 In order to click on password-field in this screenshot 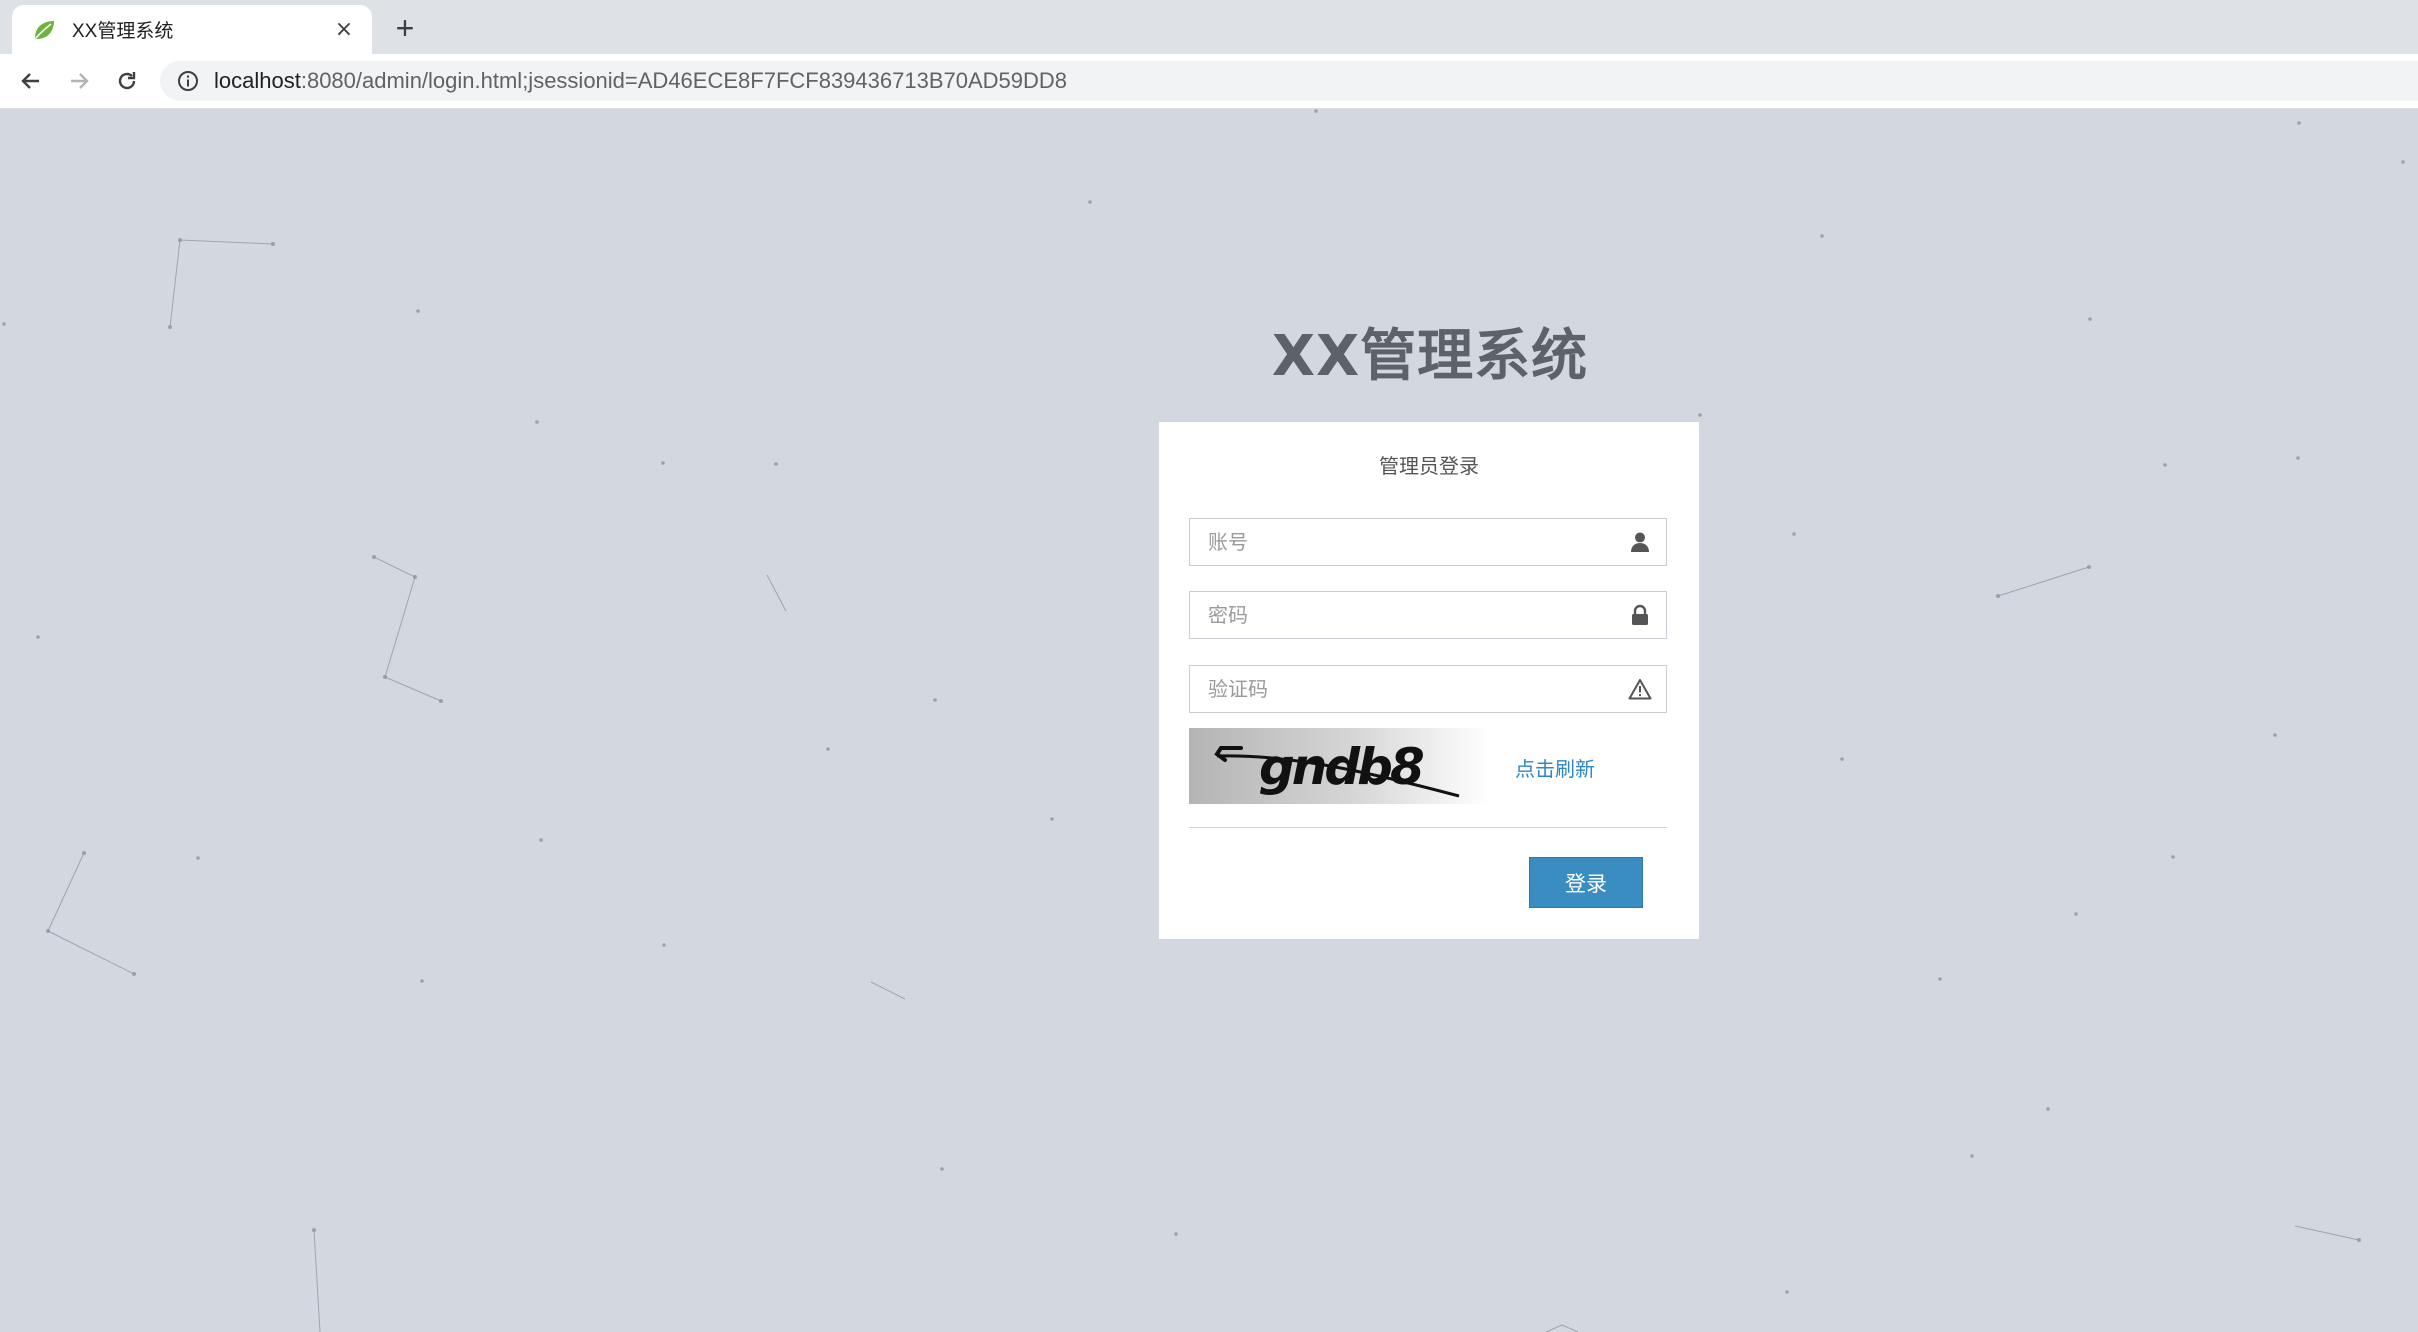, I will do `click(1428, 615)`.